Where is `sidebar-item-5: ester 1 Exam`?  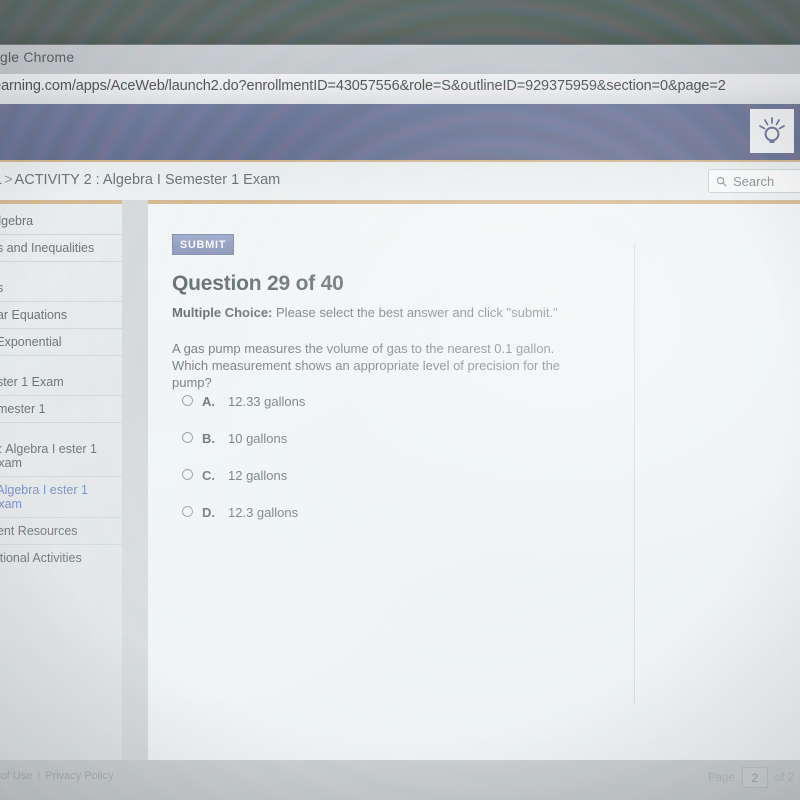 sidebar-item-5: ester 1 Exam is located at coordinates (61, 382).